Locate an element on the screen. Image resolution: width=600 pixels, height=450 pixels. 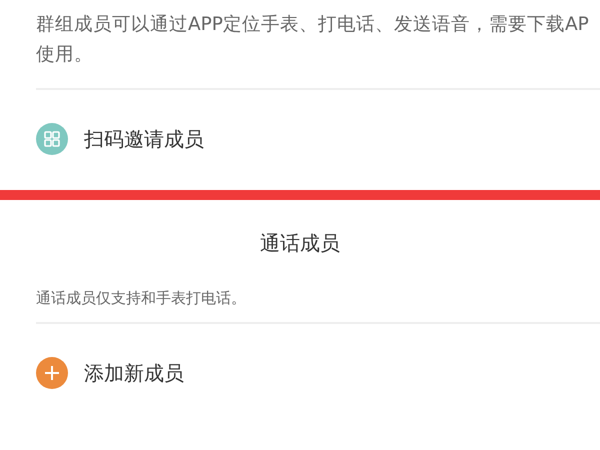
plus-icon is located at coordinates (52, 373).